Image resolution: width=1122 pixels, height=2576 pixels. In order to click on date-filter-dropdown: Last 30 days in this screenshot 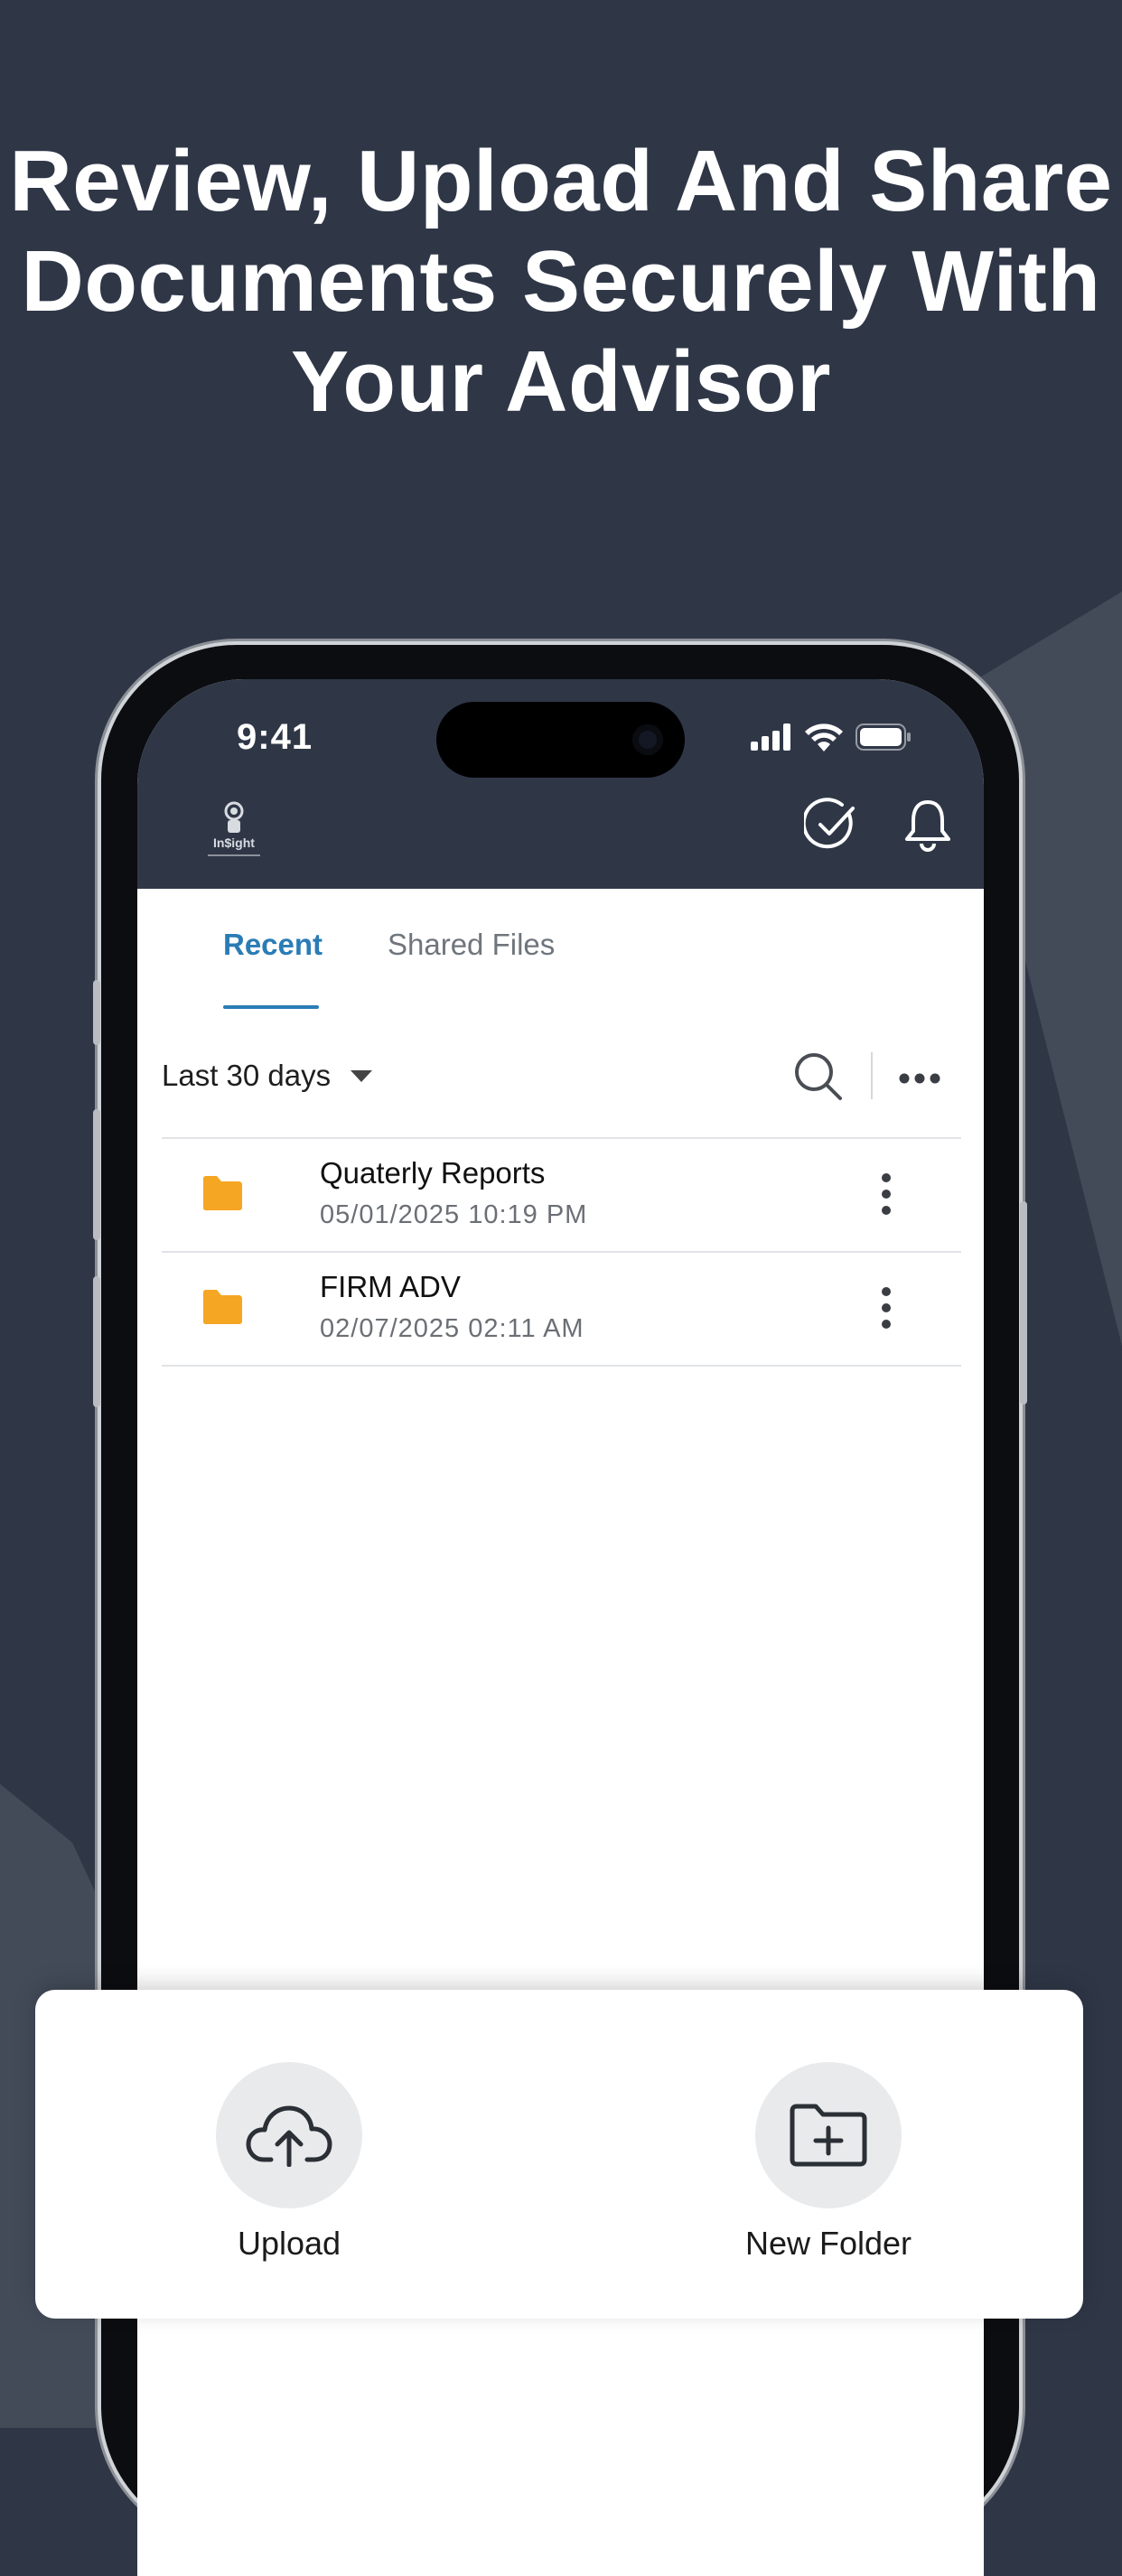, I will do `click(267, 1076)`.